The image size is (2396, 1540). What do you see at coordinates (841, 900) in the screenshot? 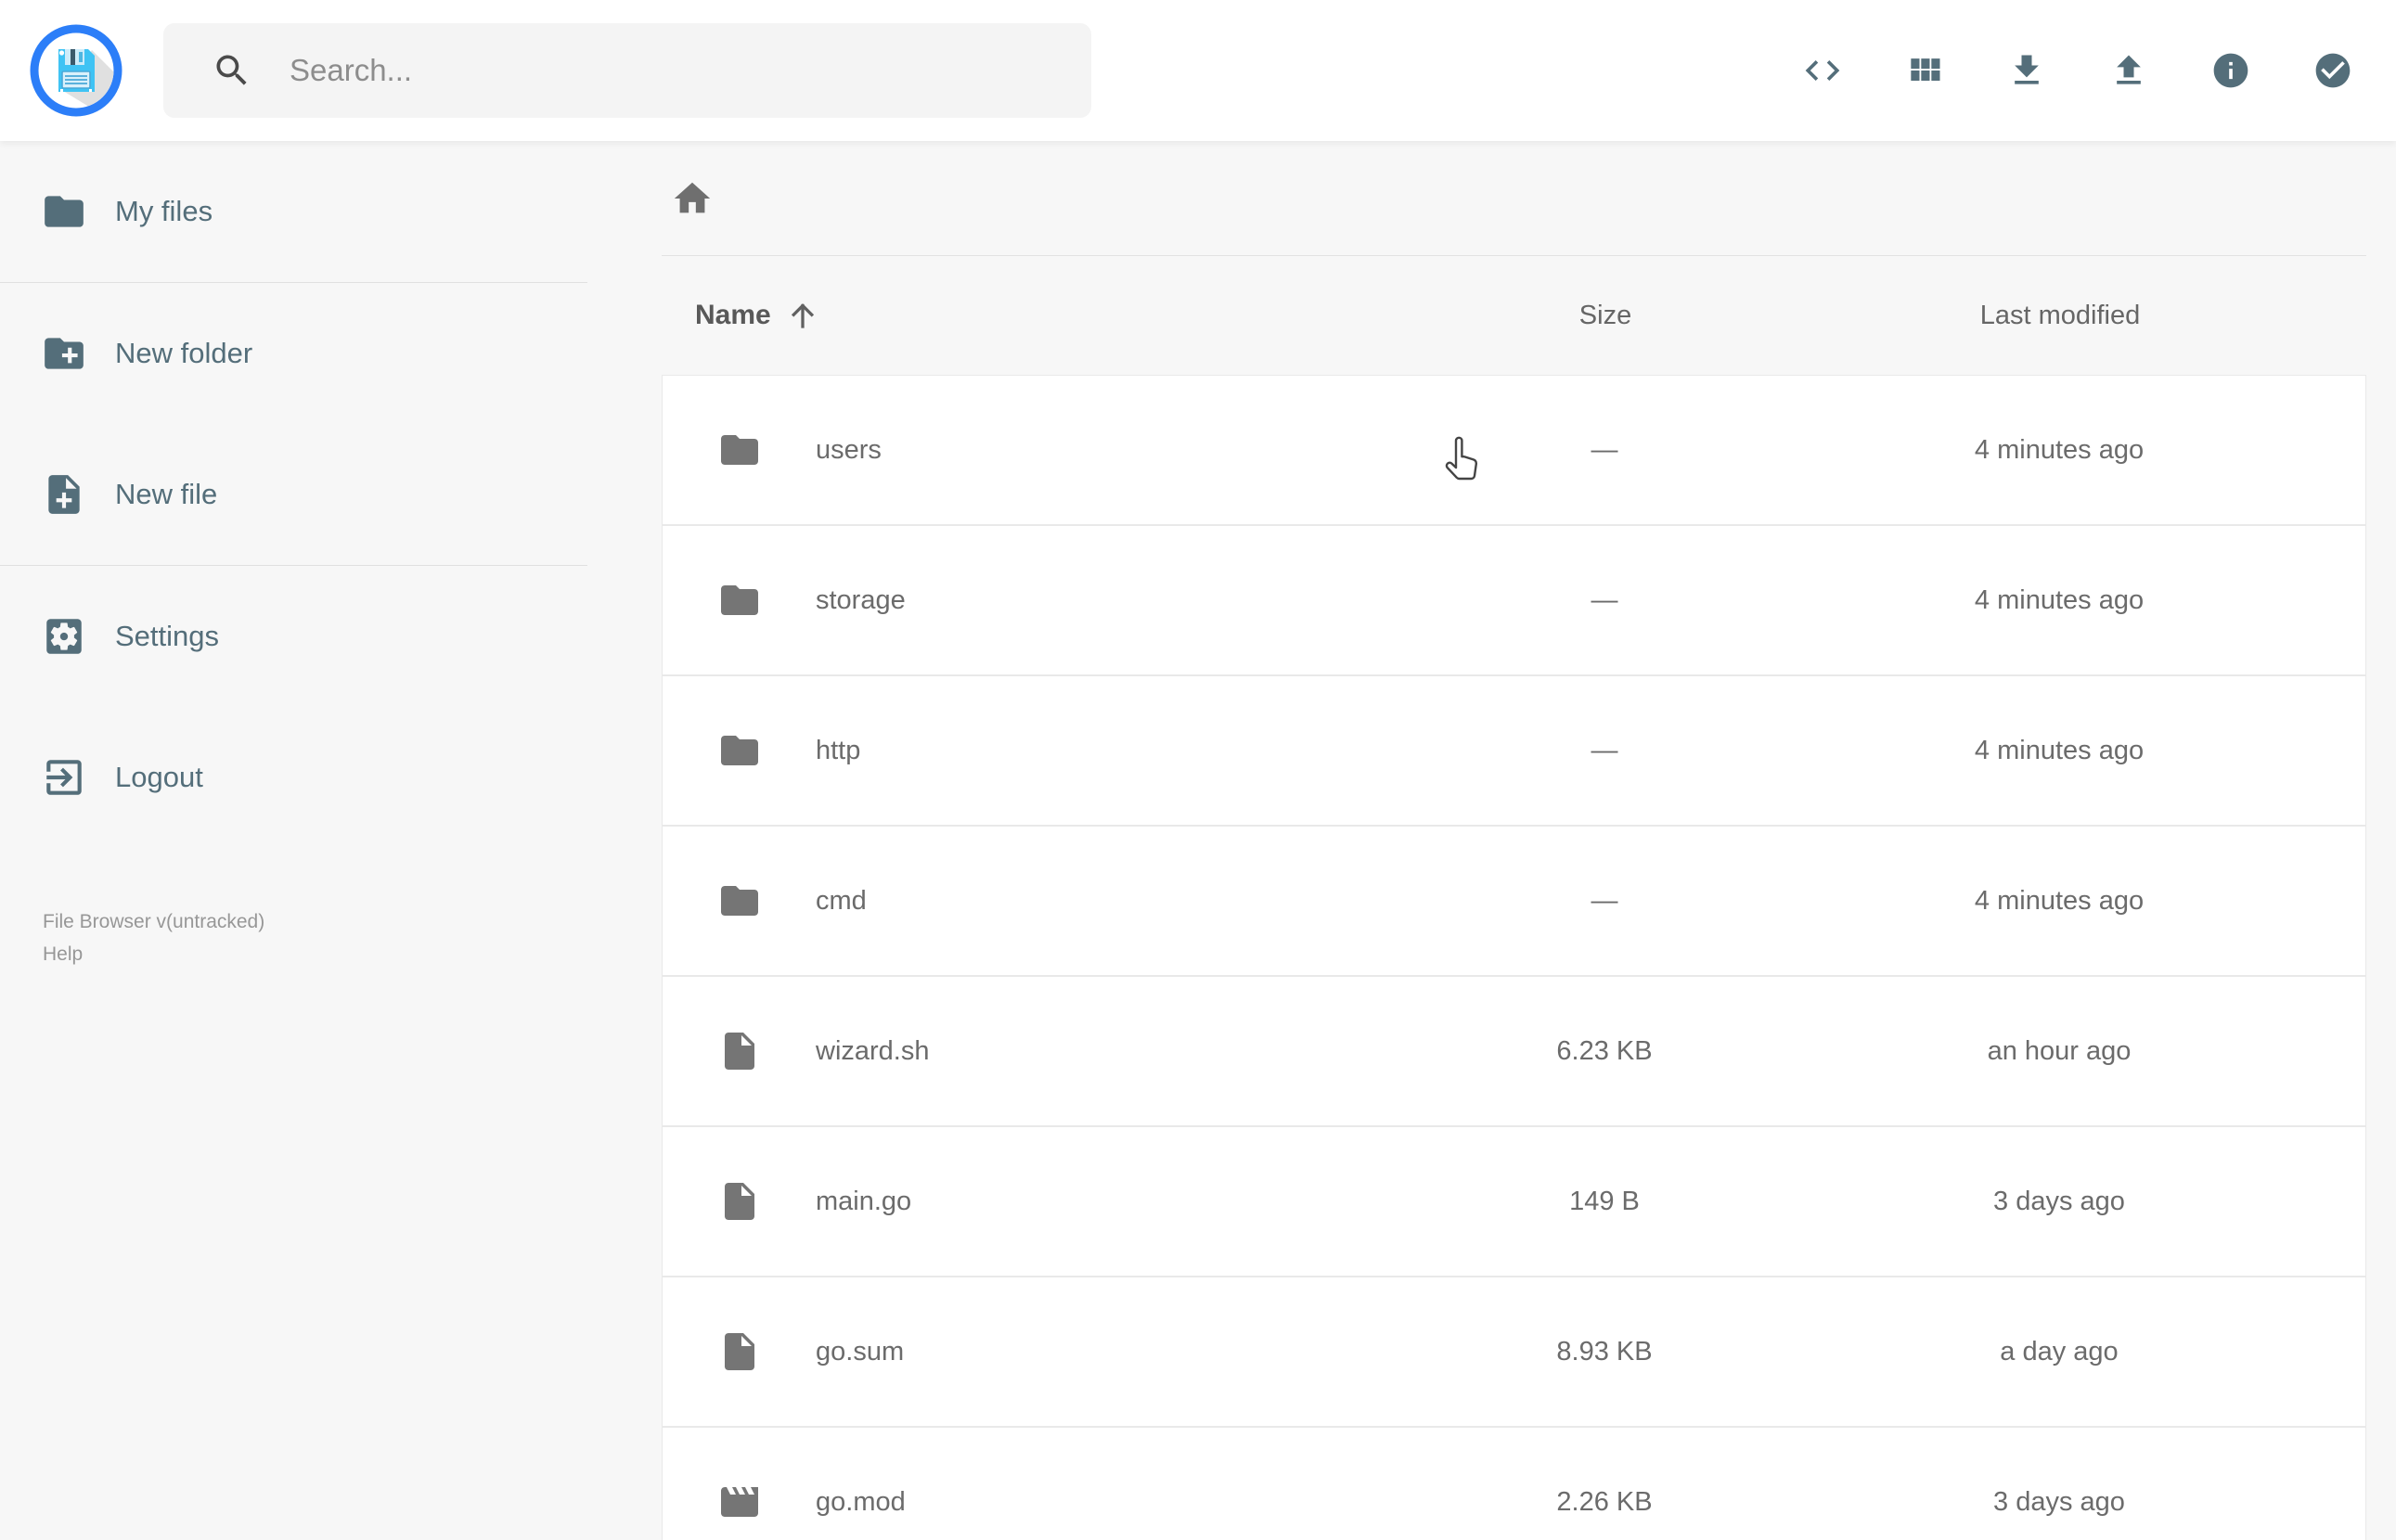
I see `item-name: cmd` at bounding box center [841, 900].